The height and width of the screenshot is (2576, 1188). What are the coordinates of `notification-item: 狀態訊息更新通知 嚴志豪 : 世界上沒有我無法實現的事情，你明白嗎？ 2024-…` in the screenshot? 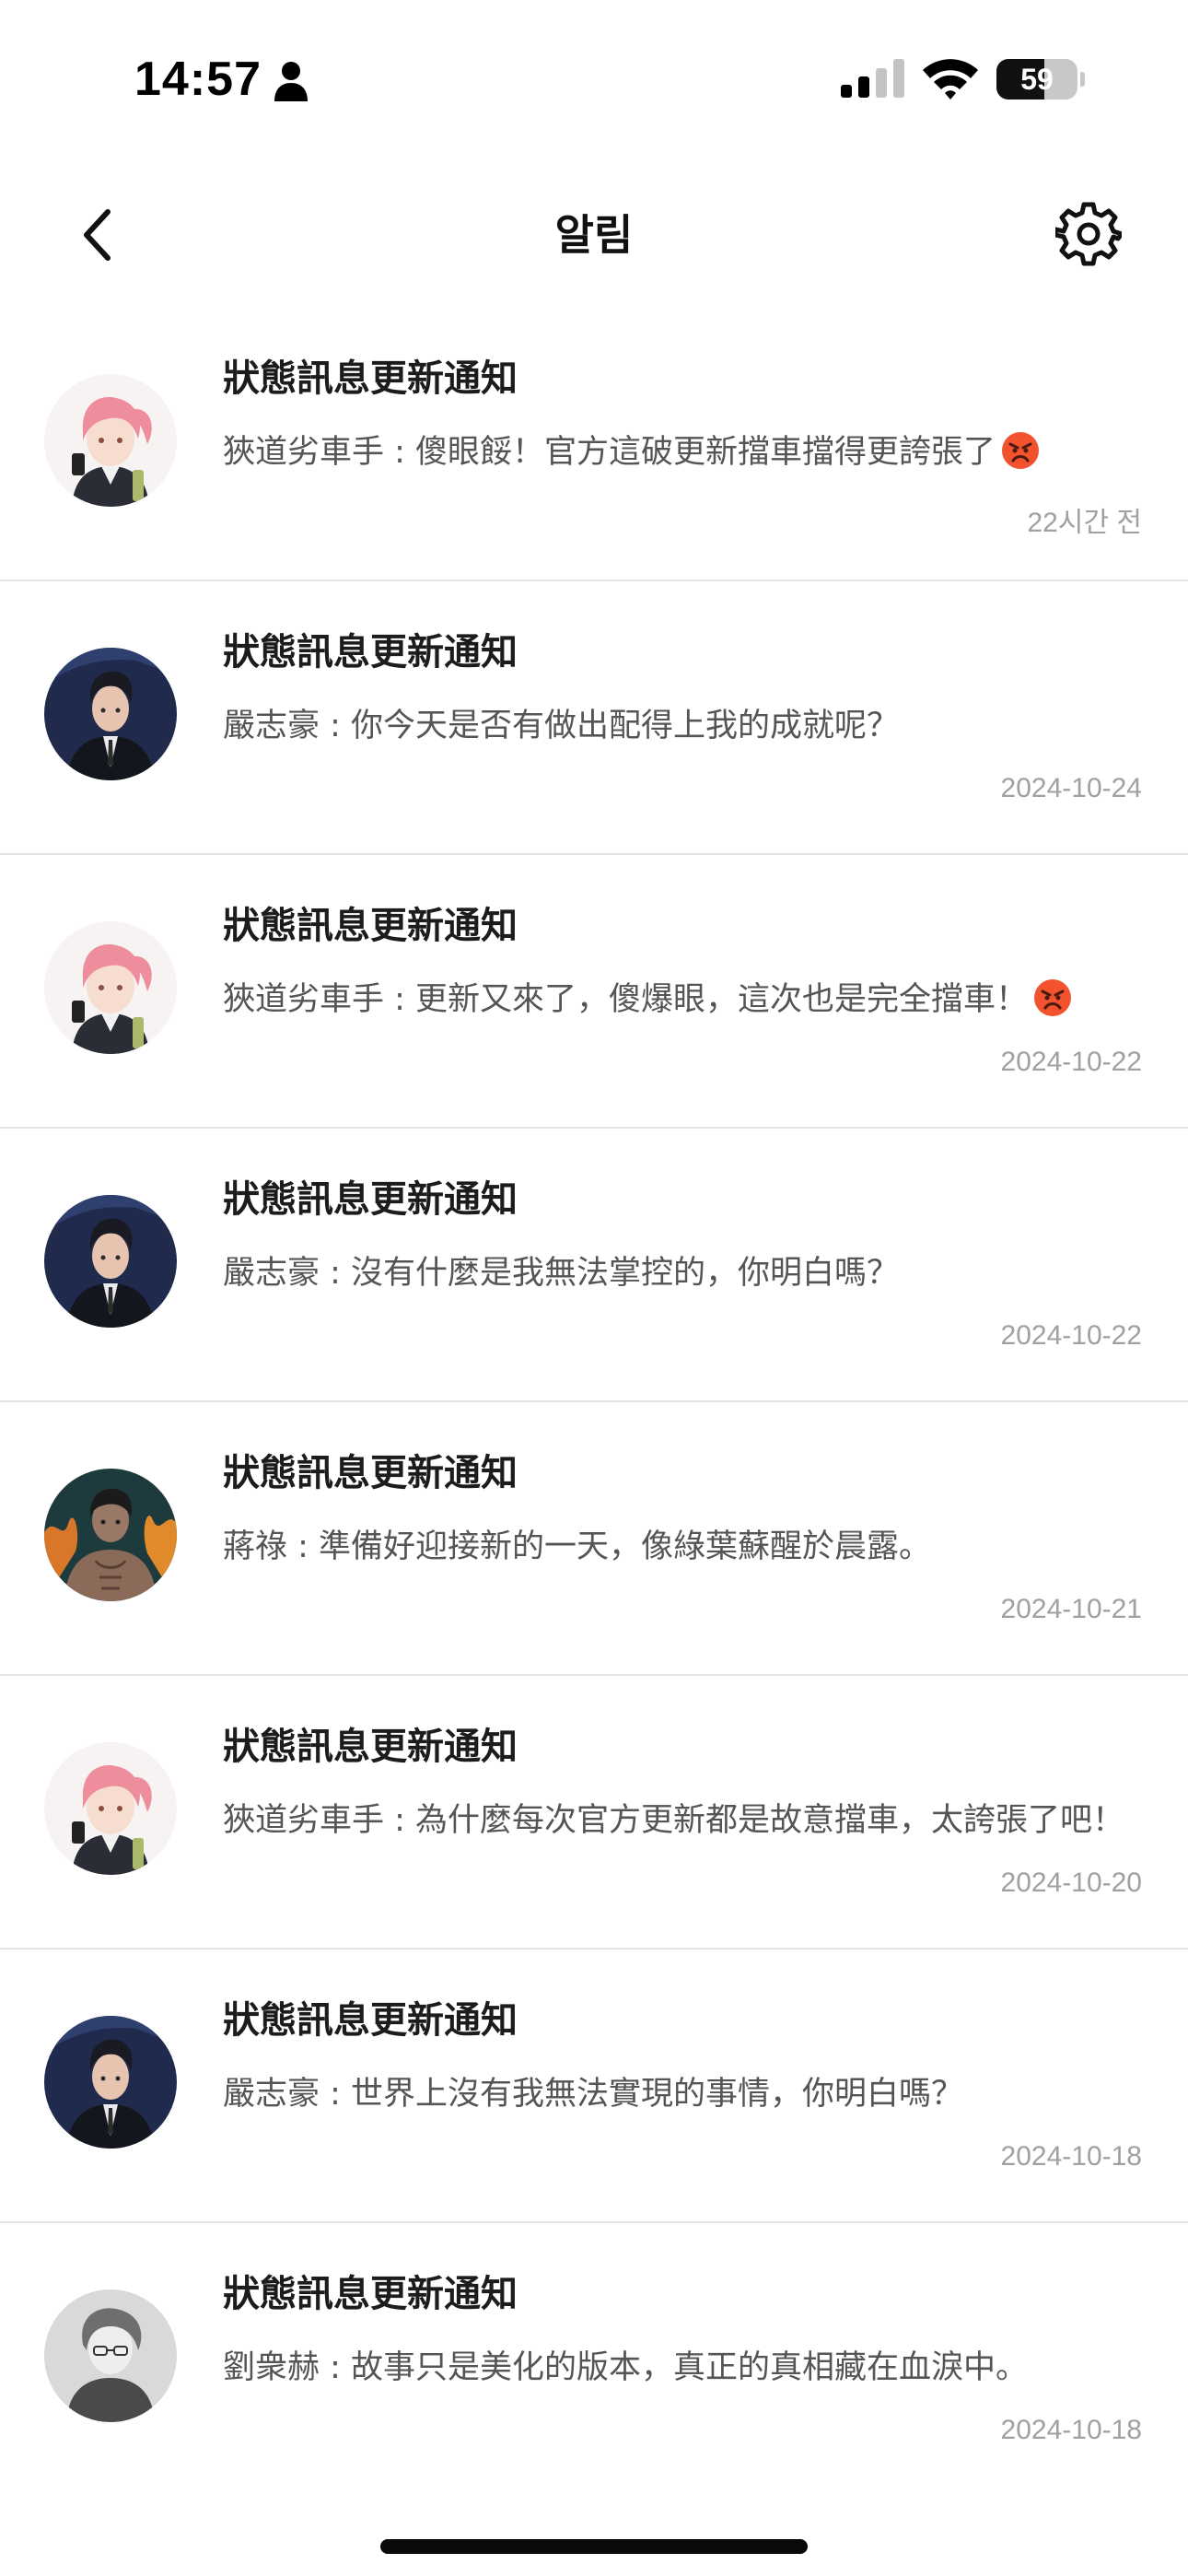 It's located at (594, 2086).